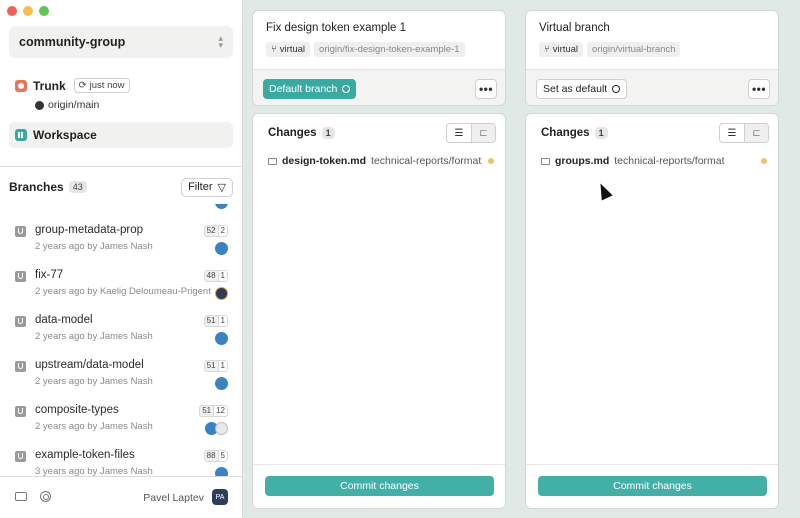  What do you see at coordinates (221, 187) in the screenshot?
I see `filter-icon: ▽` at bounding box center [221, 187].